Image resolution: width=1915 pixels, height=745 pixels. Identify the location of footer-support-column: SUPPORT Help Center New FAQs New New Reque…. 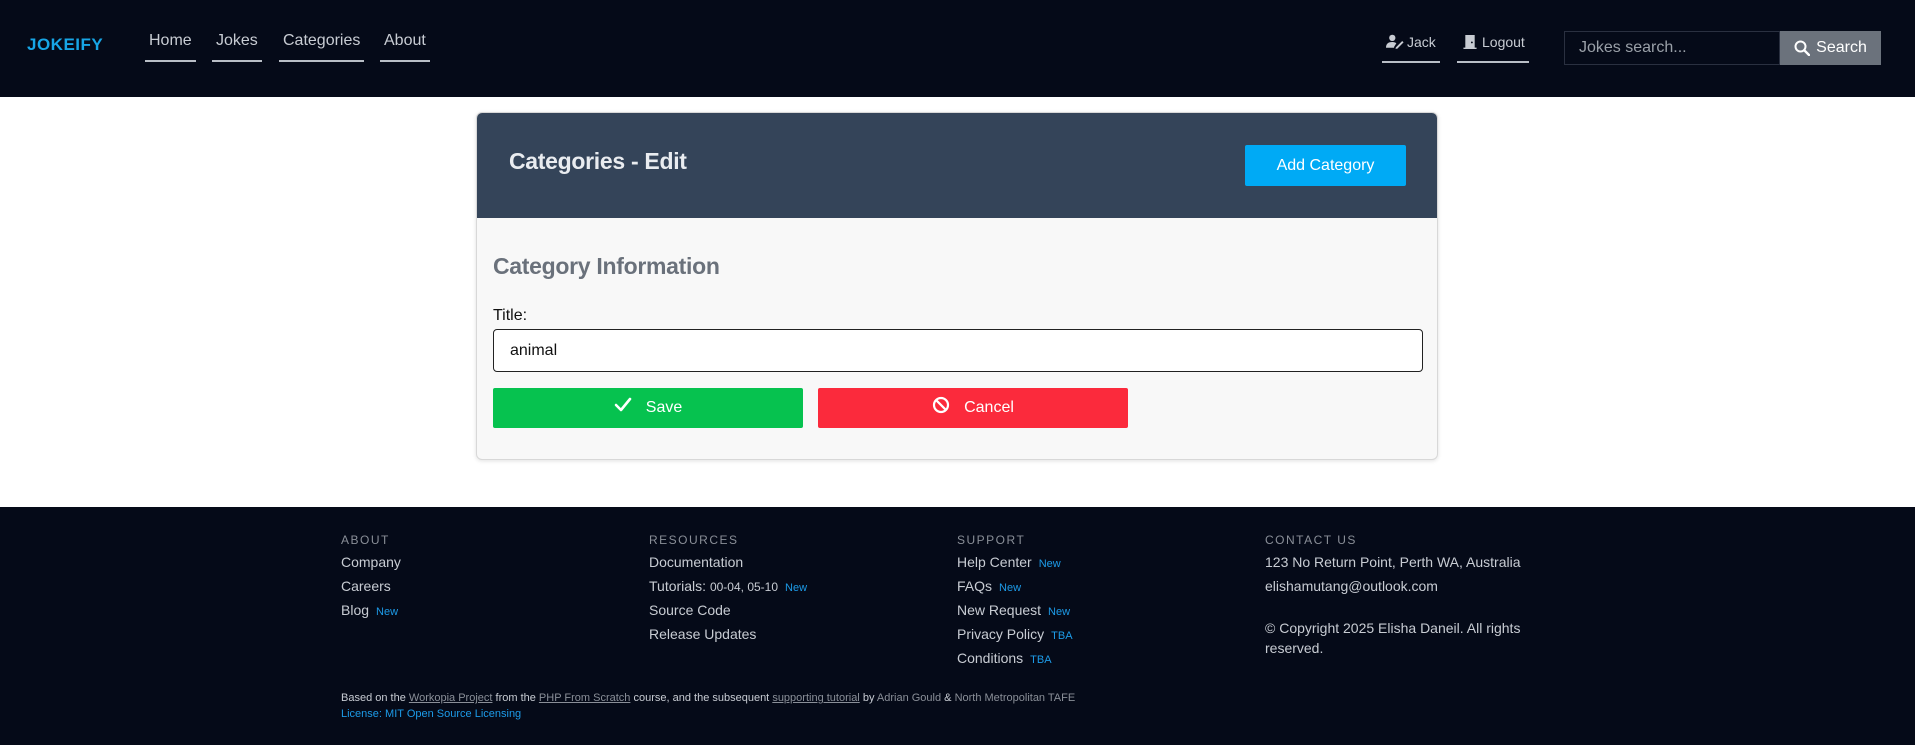
(1102, 603).